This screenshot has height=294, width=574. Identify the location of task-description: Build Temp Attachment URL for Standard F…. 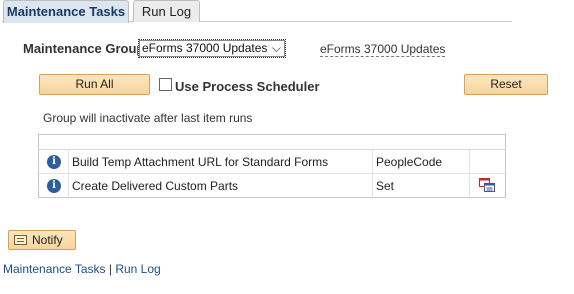
(221, 162).